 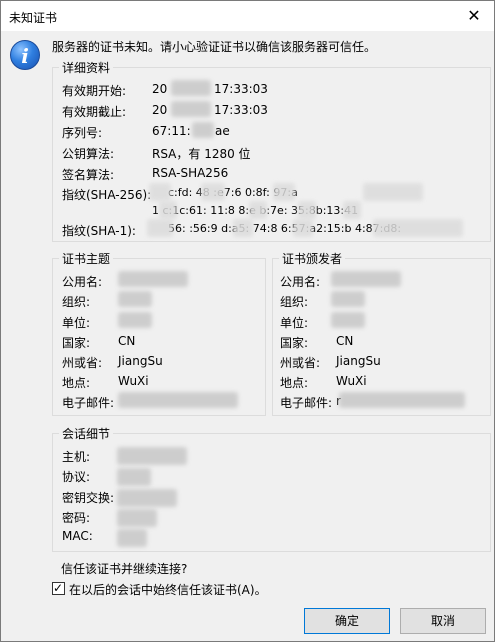 I want to click on issuer-legend: 证书颁发者, so click(x=312, y=258).